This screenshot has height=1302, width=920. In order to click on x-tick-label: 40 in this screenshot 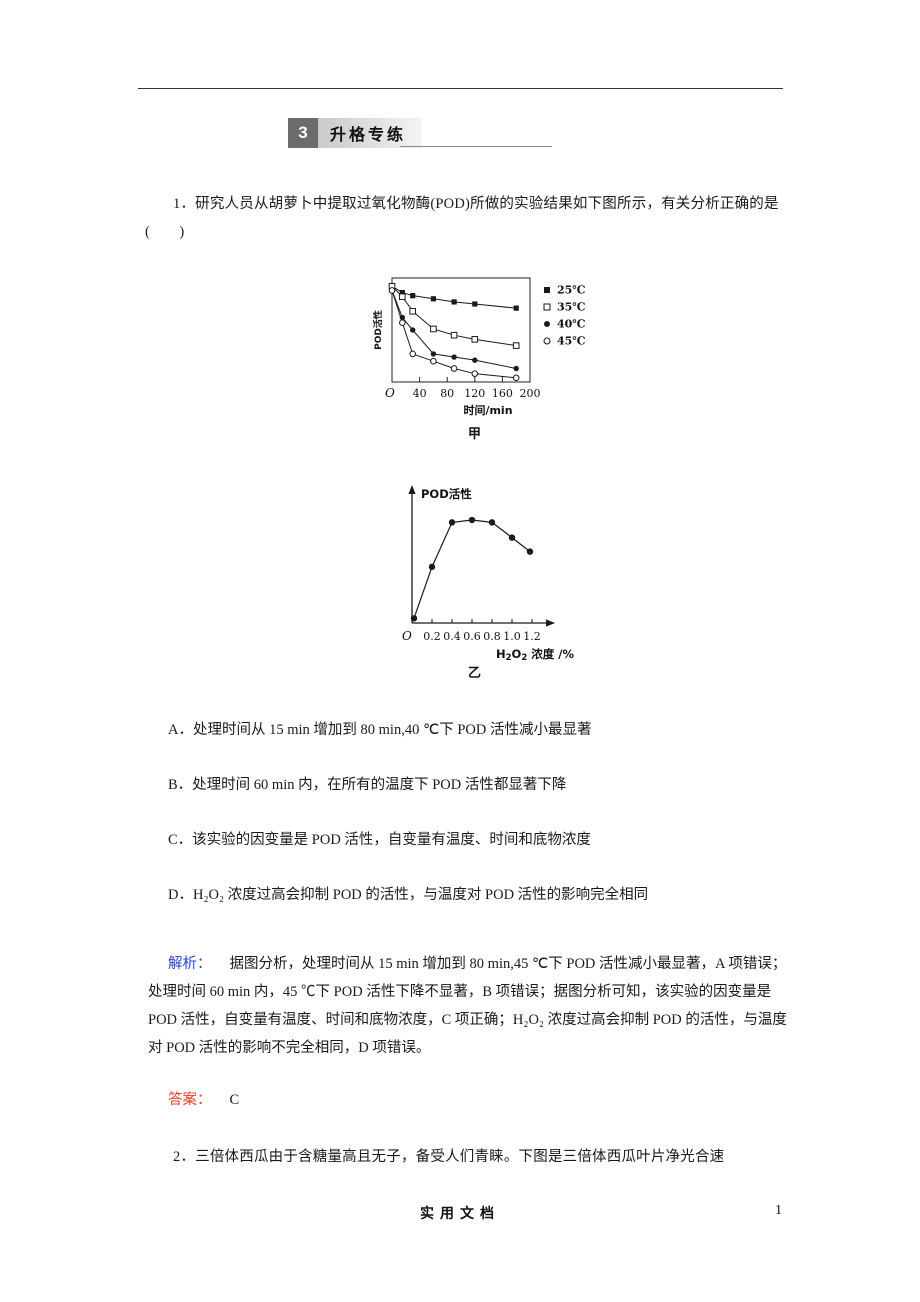, I will do `click(420, 393)`.